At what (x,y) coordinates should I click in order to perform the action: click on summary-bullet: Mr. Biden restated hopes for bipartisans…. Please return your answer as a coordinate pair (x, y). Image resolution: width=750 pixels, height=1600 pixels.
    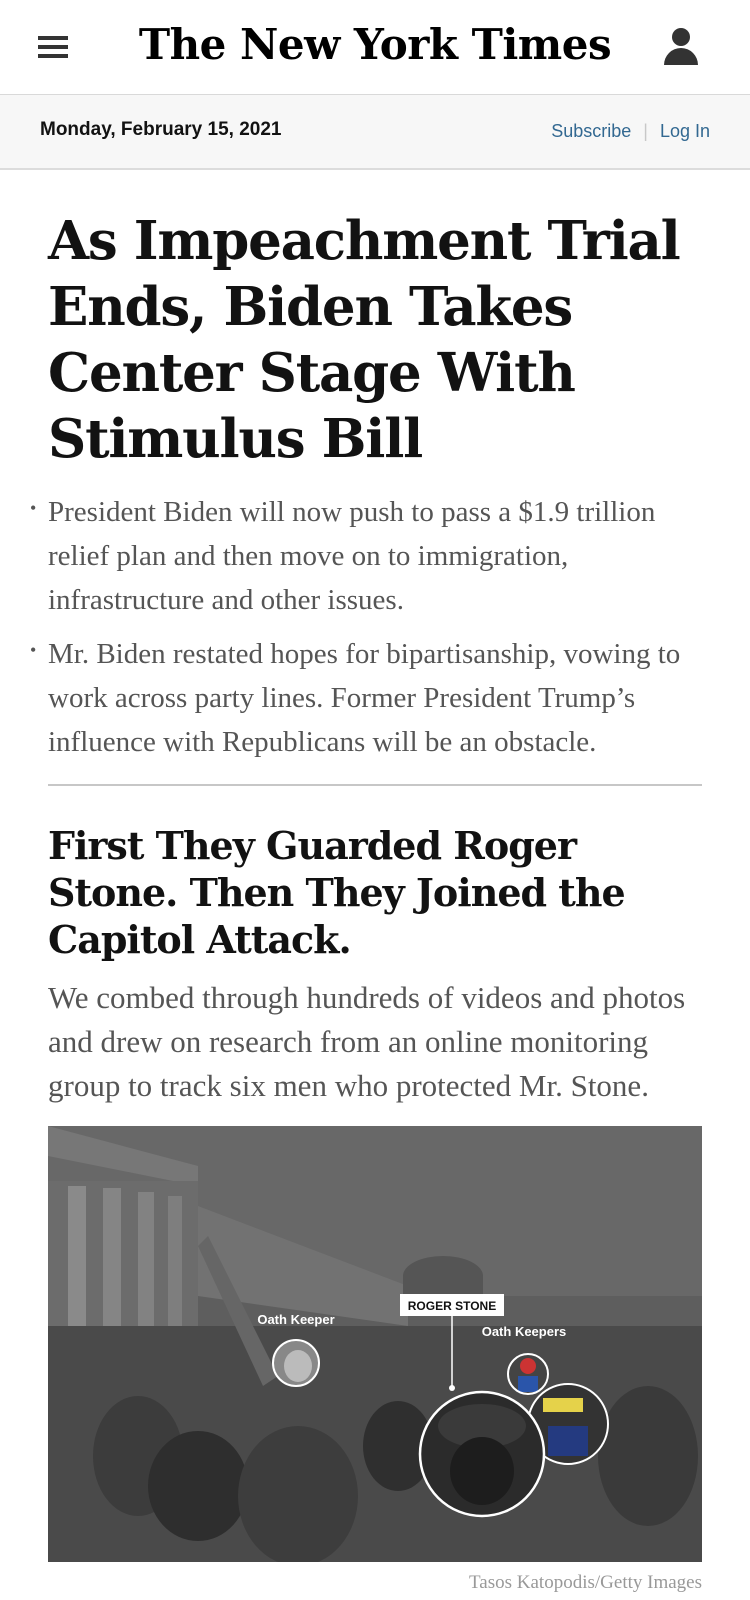
    Looking at the image, I should click on (369, 696).